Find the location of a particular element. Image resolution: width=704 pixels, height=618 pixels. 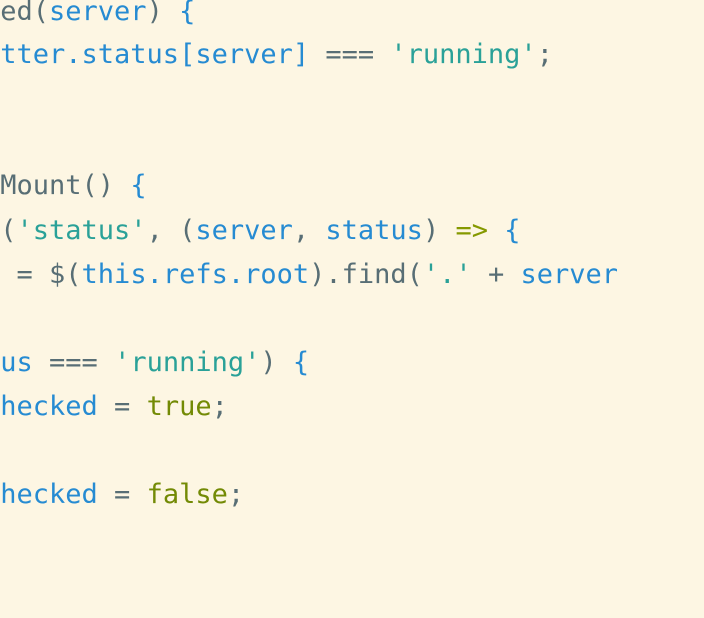

code-line-9: checked = false; is located at coordinates (122, 495).